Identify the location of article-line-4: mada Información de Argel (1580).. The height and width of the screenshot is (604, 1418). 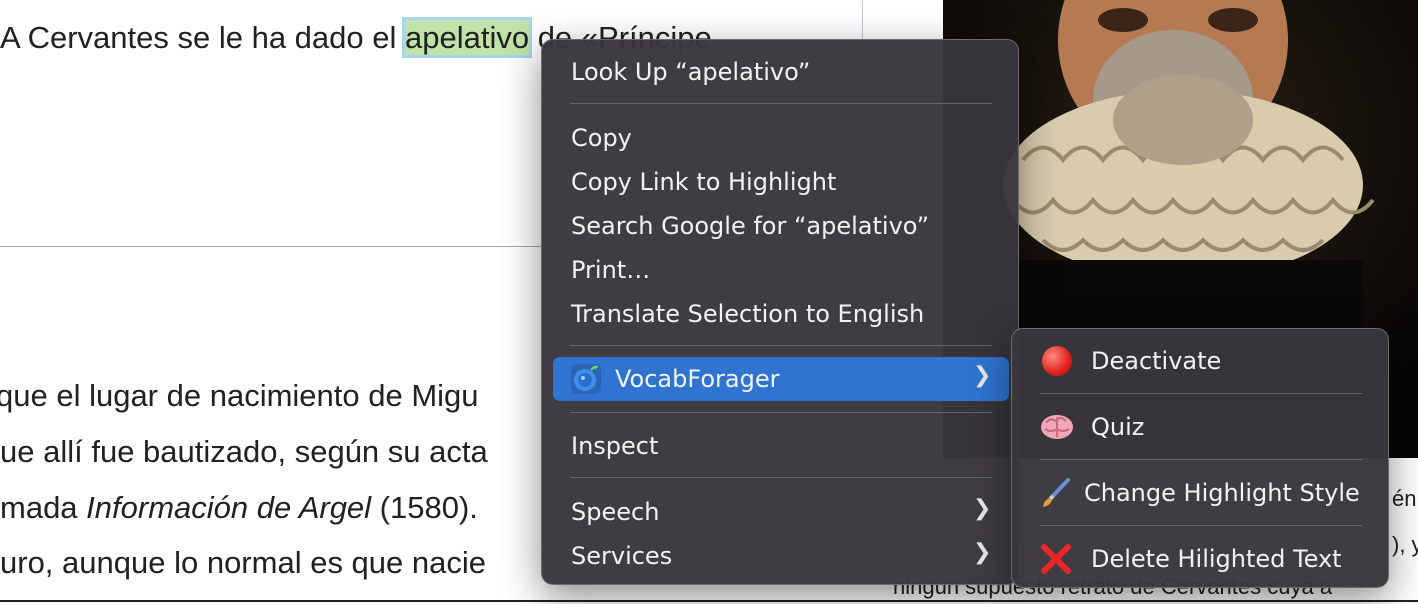
(239, 508).